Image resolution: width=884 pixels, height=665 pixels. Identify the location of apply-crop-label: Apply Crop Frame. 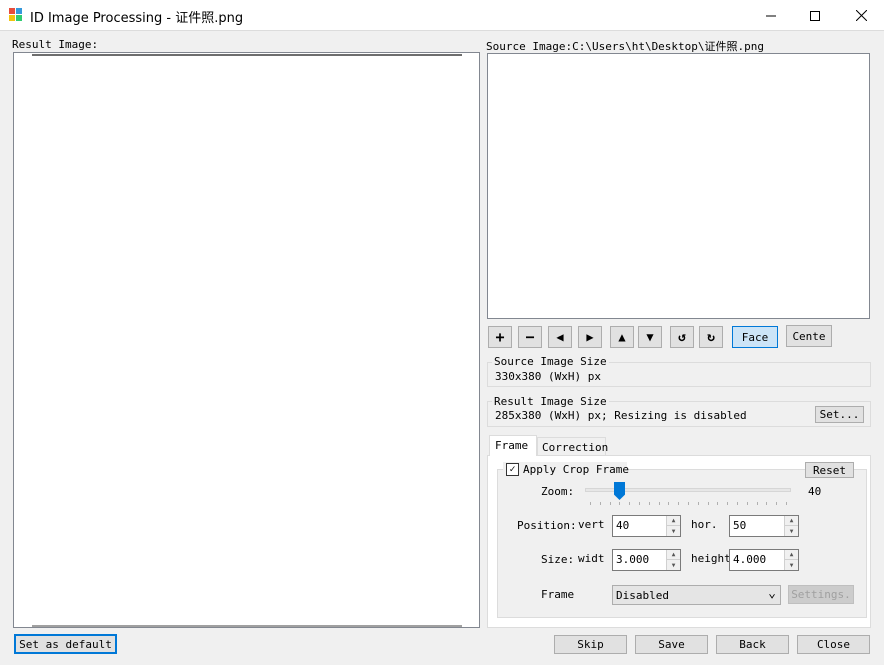
(576, 469).